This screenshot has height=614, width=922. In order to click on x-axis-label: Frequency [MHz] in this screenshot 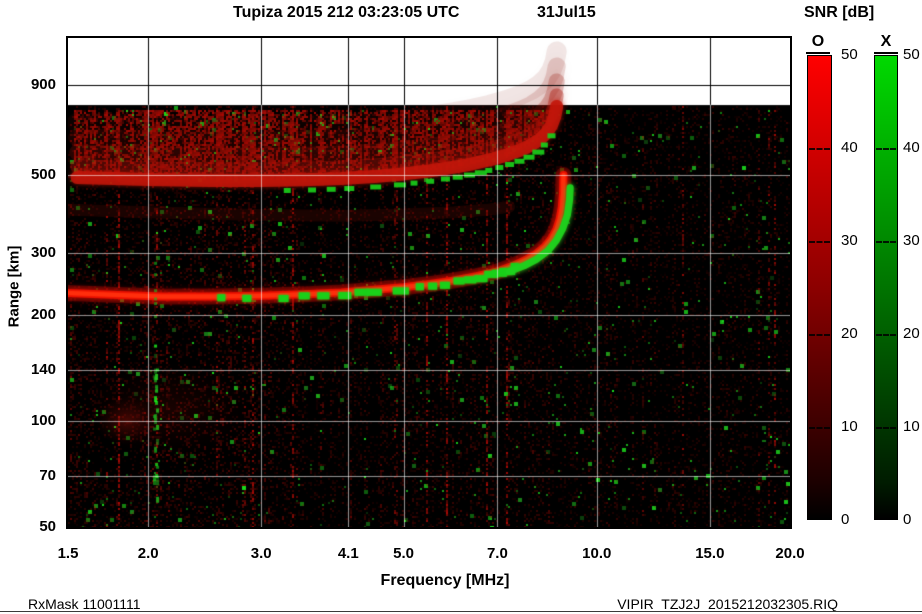, I will do `click(445, 580)`.